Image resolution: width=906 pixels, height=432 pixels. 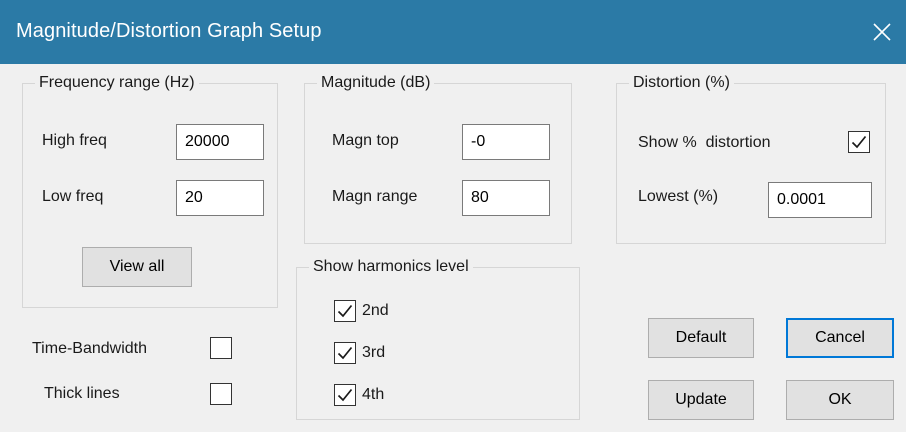 What do you see at coordinates (681, 82) in the screenshot?
I see `distortion-legend: Distortion (%)` at bounding box center [681, 82].